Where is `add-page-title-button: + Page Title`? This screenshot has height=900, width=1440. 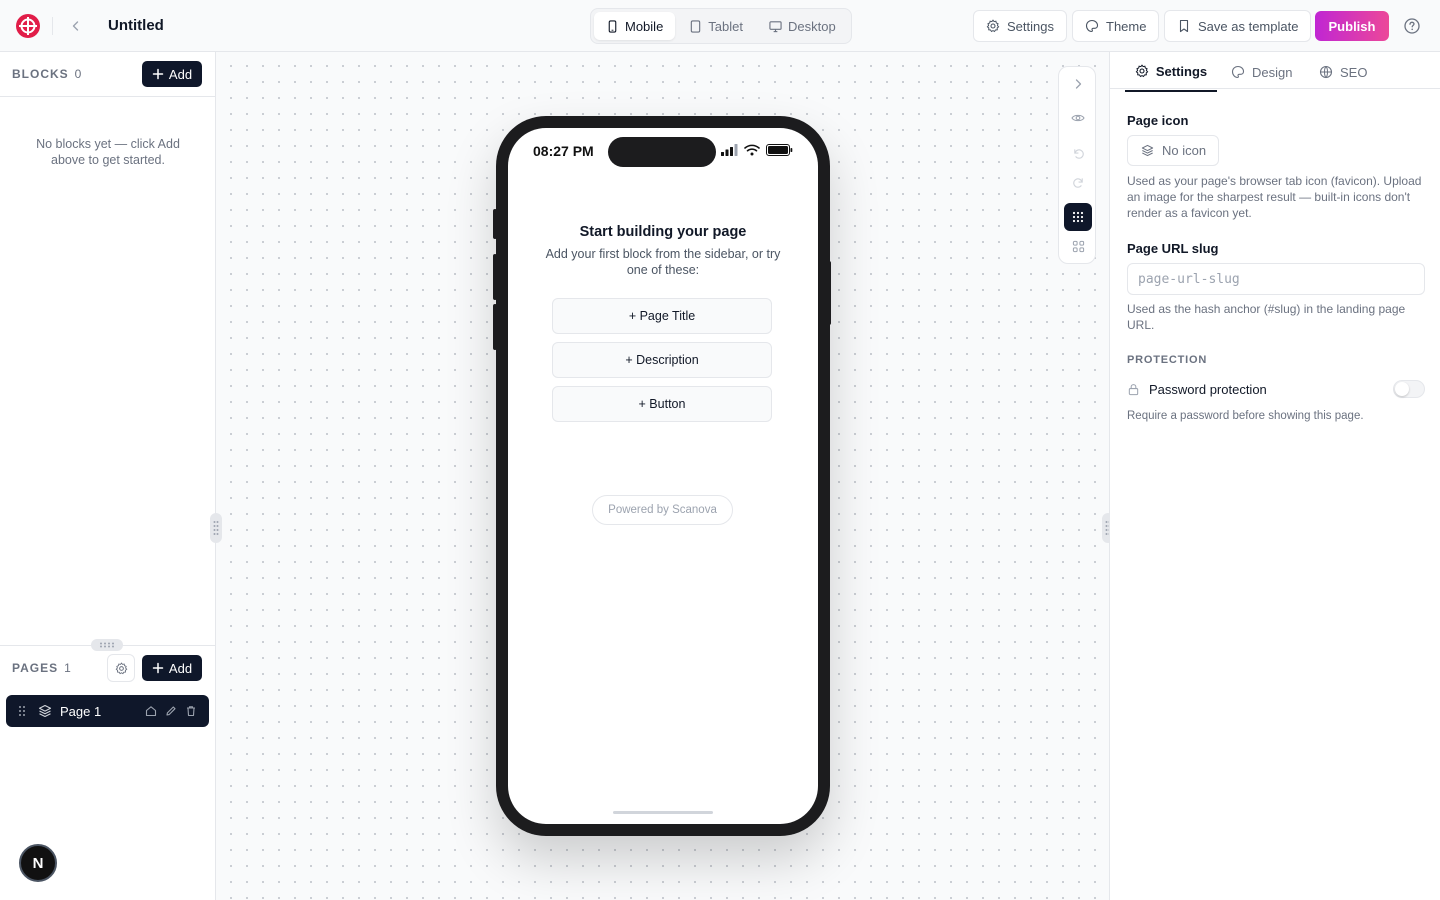 add-page-title-button: + Page Title is located at coordinates (662, 316).